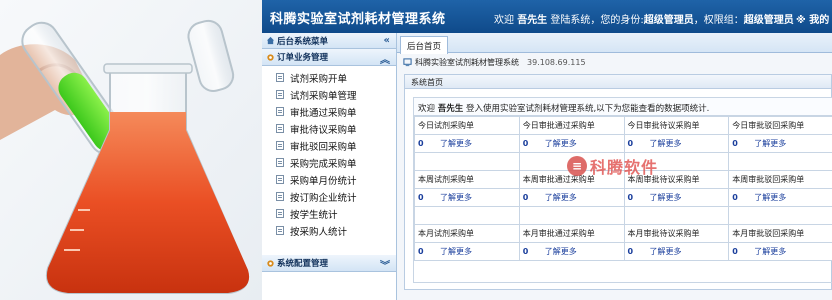 The image size is (832, 300). What do you see at coordinates (336, 77) in the screenshot?
I see `sidebar-item-reagent-order: 试剂采购开单` at bounding box center [336, 77].